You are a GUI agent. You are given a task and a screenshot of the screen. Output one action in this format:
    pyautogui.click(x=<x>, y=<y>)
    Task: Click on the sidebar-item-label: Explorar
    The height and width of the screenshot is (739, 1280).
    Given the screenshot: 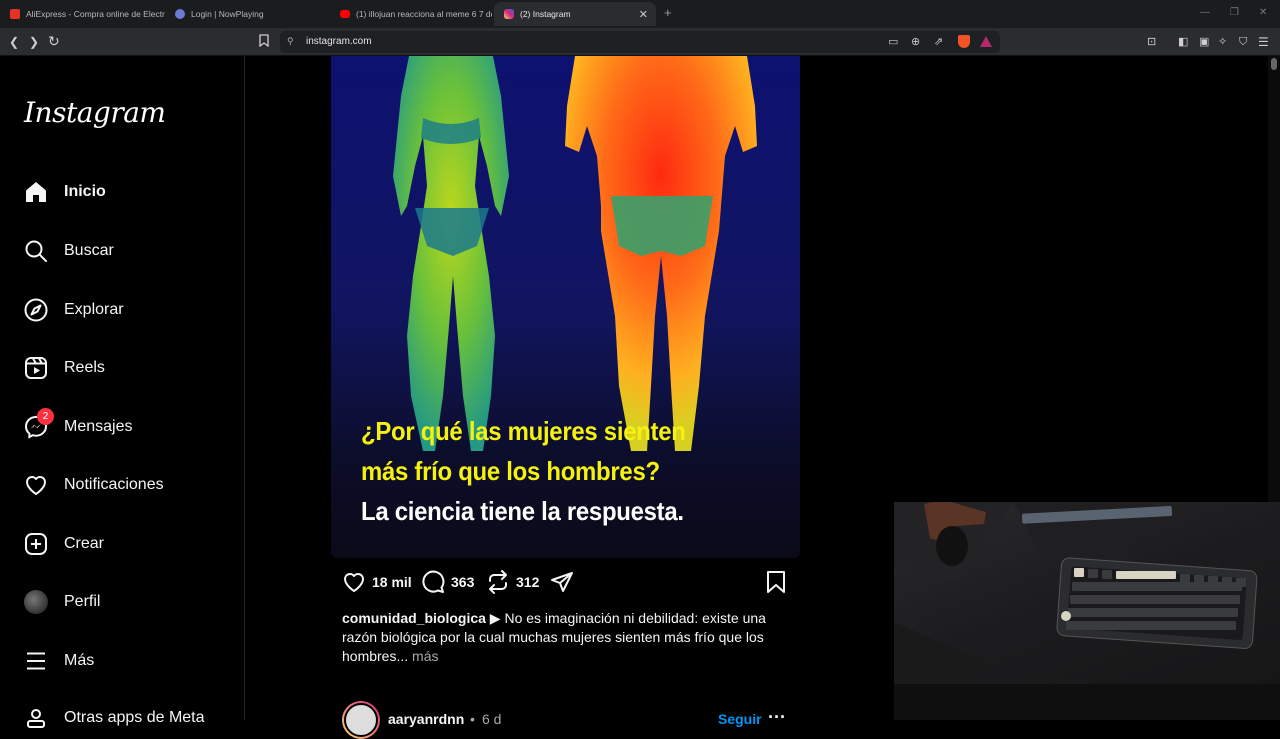 What is the action you would take?
    pyautogui.click(x=94, y=309)
    